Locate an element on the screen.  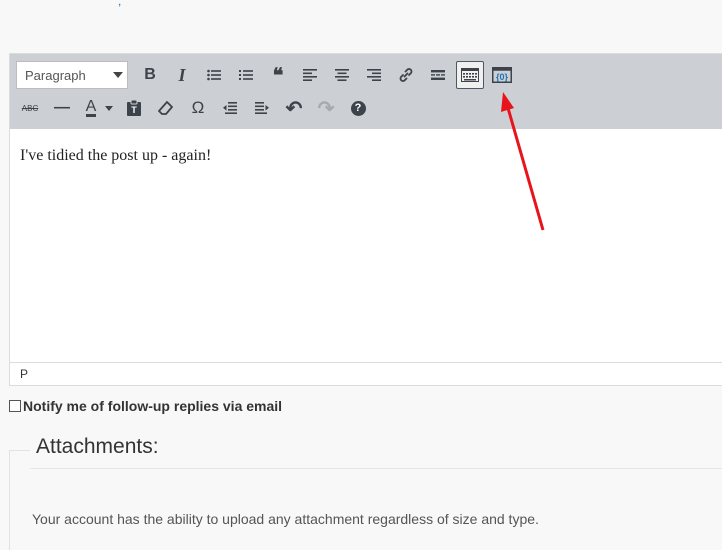
numbered-list-button is located at coordinates (246, 75).